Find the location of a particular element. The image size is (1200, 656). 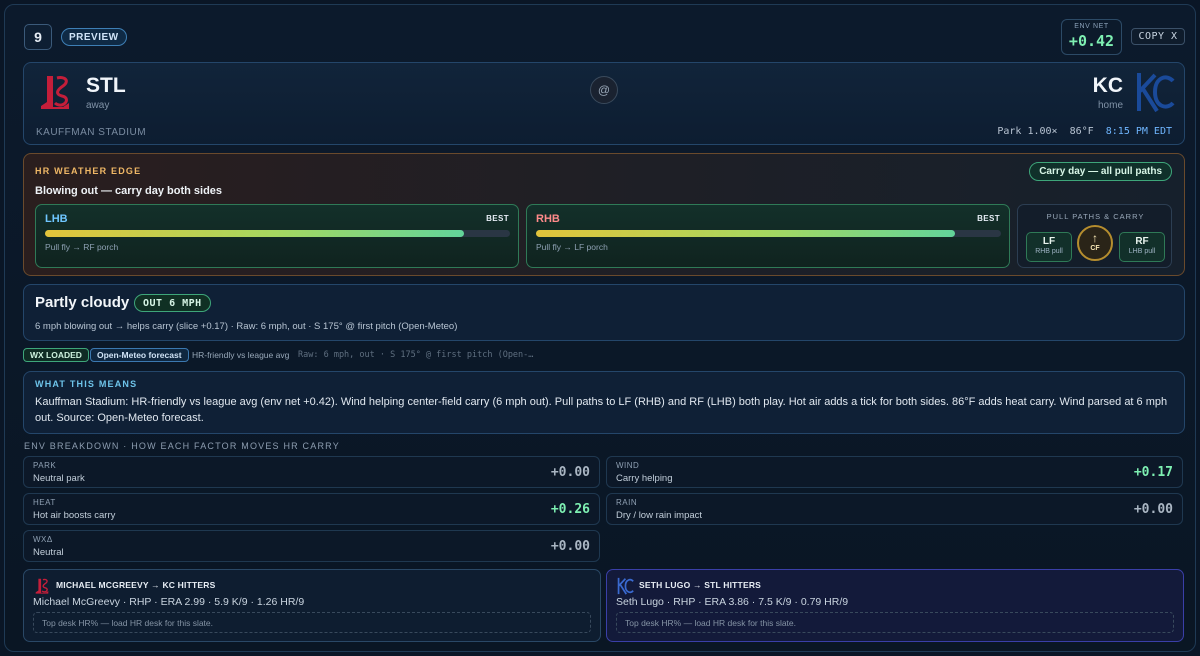

lhb-label: LHB is located at coordinates (56, 219).